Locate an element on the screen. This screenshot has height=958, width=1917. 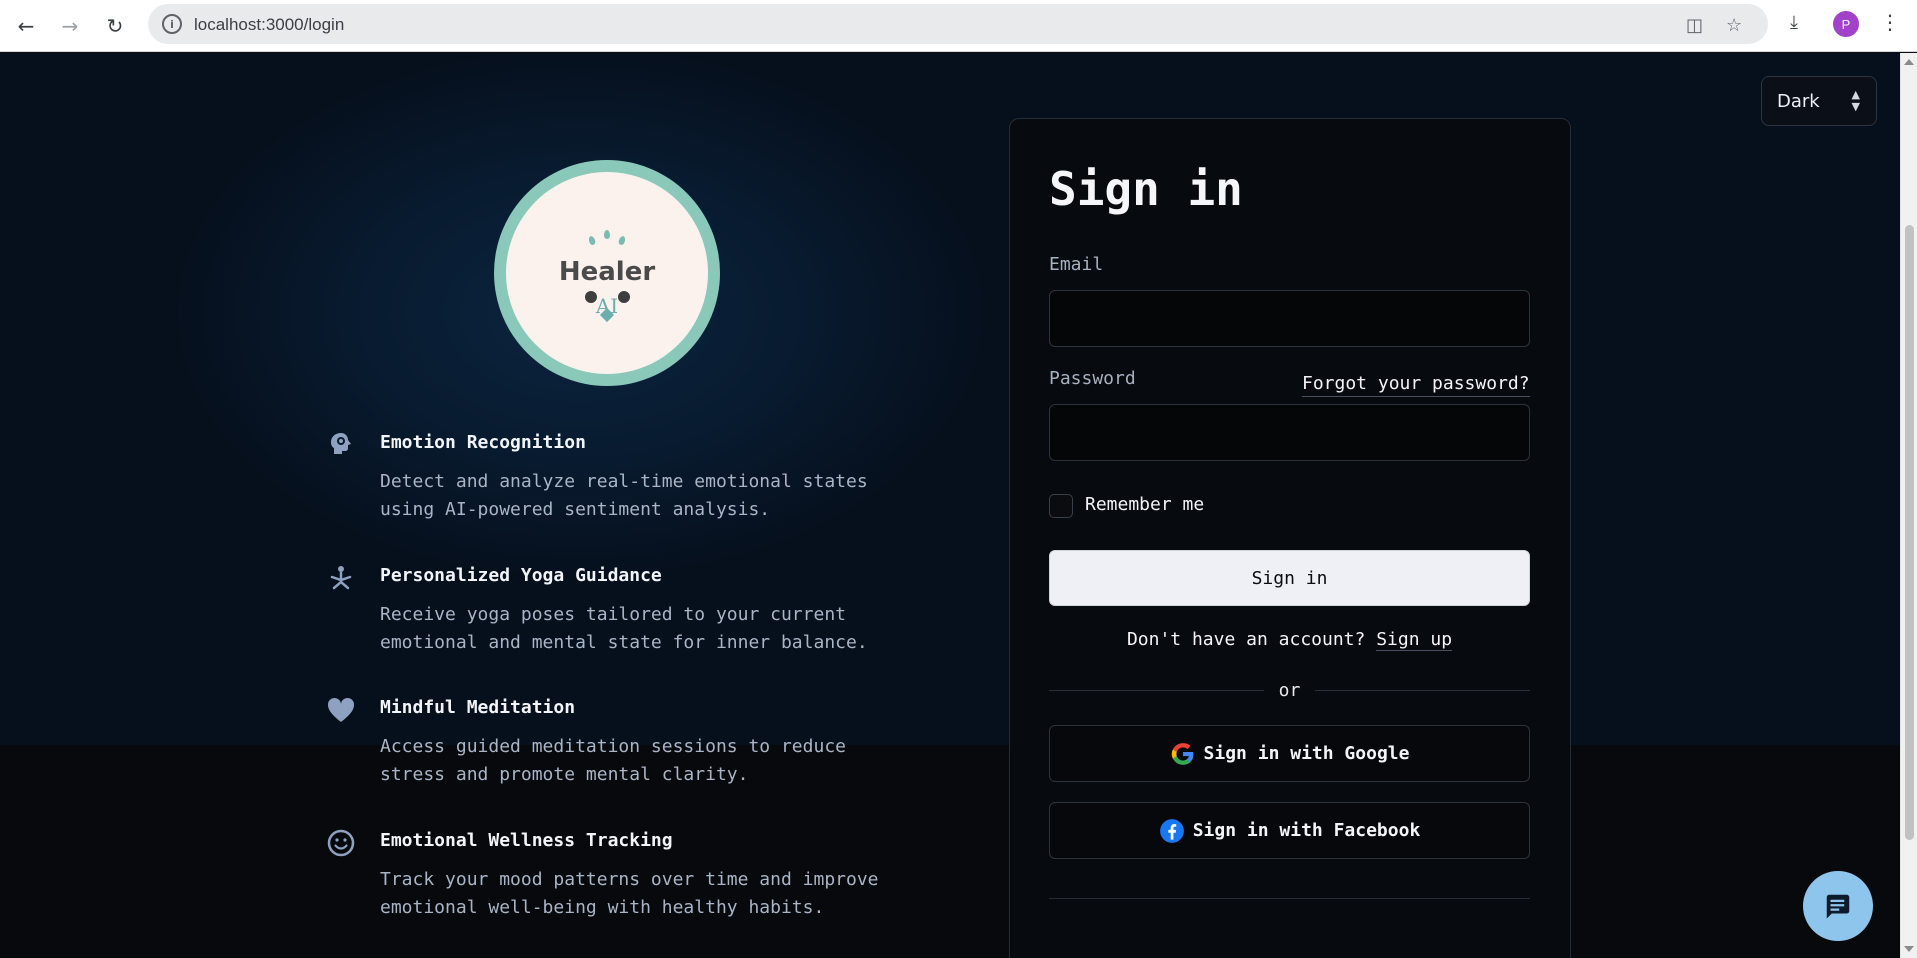
divider-line is located at coordinates (1422, 690).